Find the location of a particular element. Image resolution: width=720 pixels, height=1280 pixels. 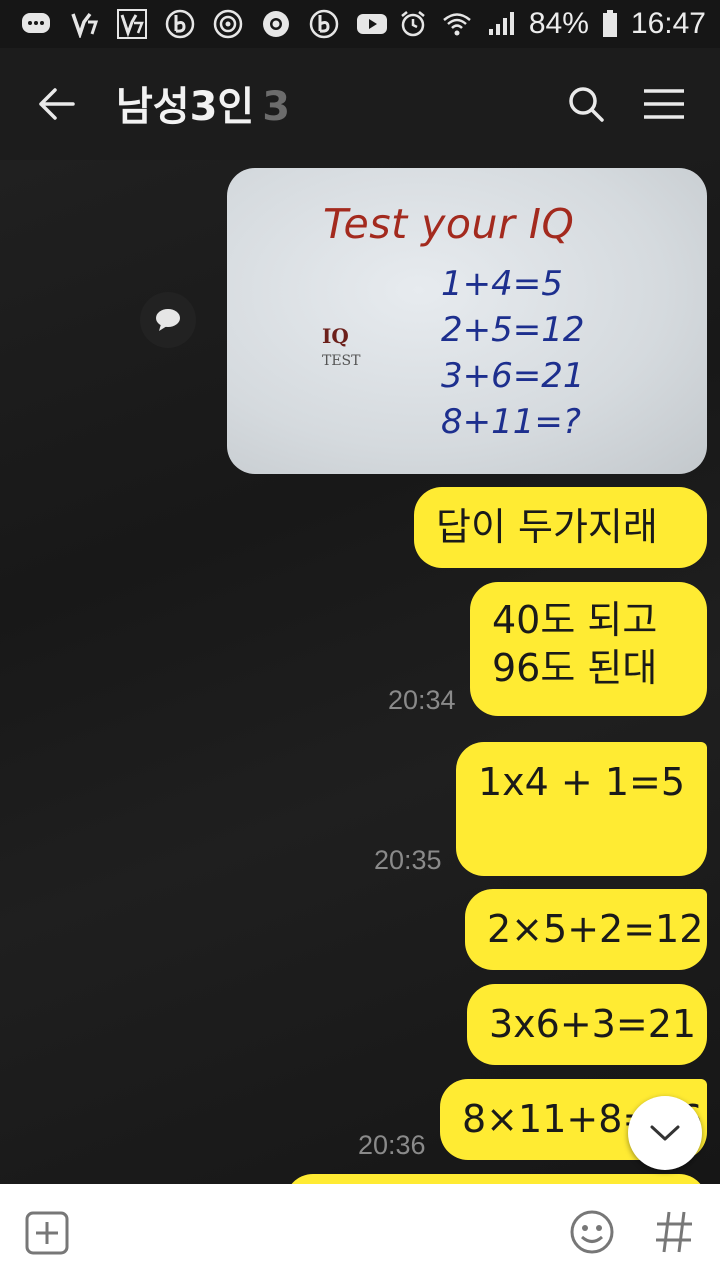

plus-square-icon is located at coordinates (47, 1233).